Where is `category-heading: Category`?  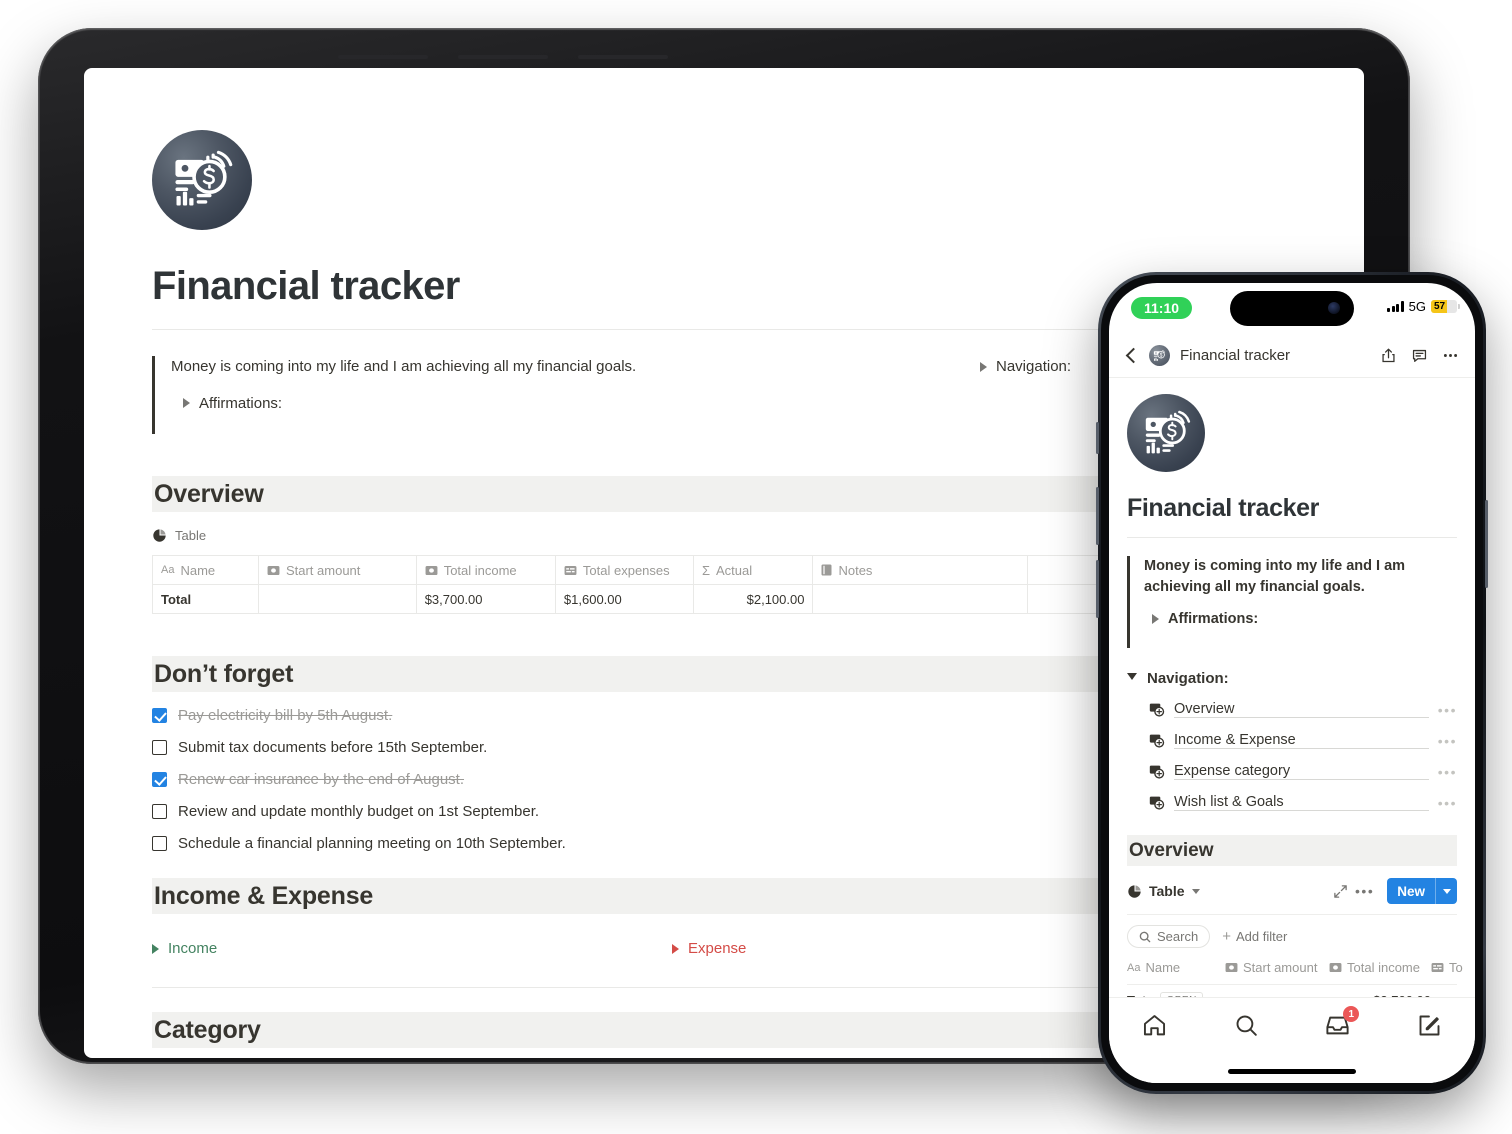
category-heading: Category is located at coordinates (207, 1029).